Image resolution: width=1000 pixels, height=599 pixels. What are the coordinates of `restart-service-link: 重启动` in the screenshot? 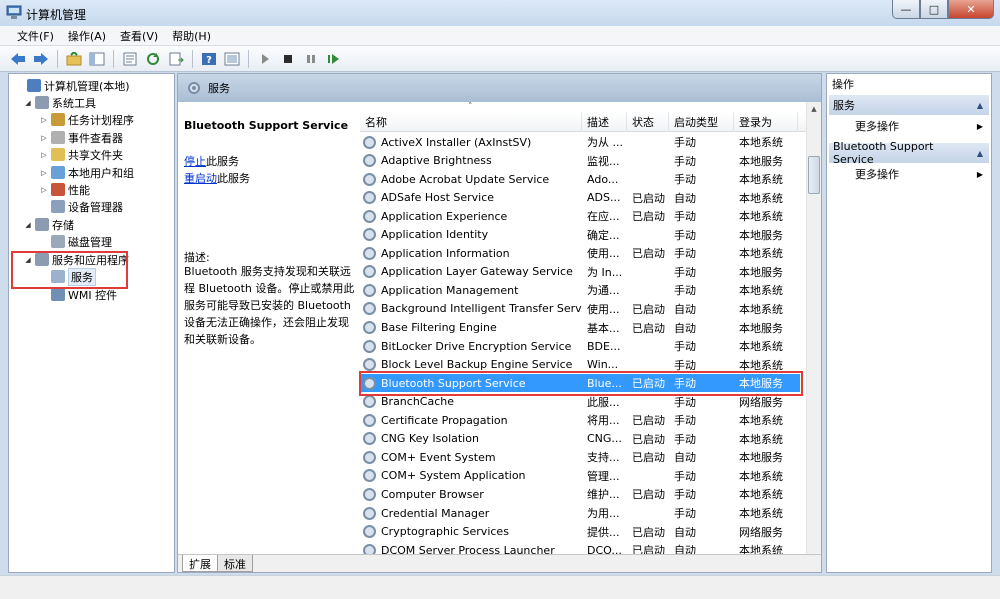 It's located at (200, 178).